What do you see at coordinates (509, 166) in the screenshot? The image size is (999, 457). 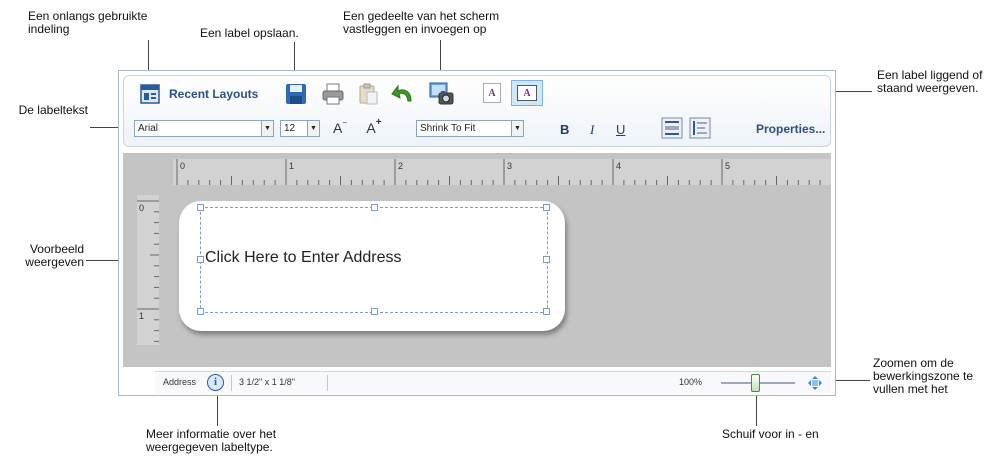 I see `ruler-label: 3` at bounding box center [509, 166].